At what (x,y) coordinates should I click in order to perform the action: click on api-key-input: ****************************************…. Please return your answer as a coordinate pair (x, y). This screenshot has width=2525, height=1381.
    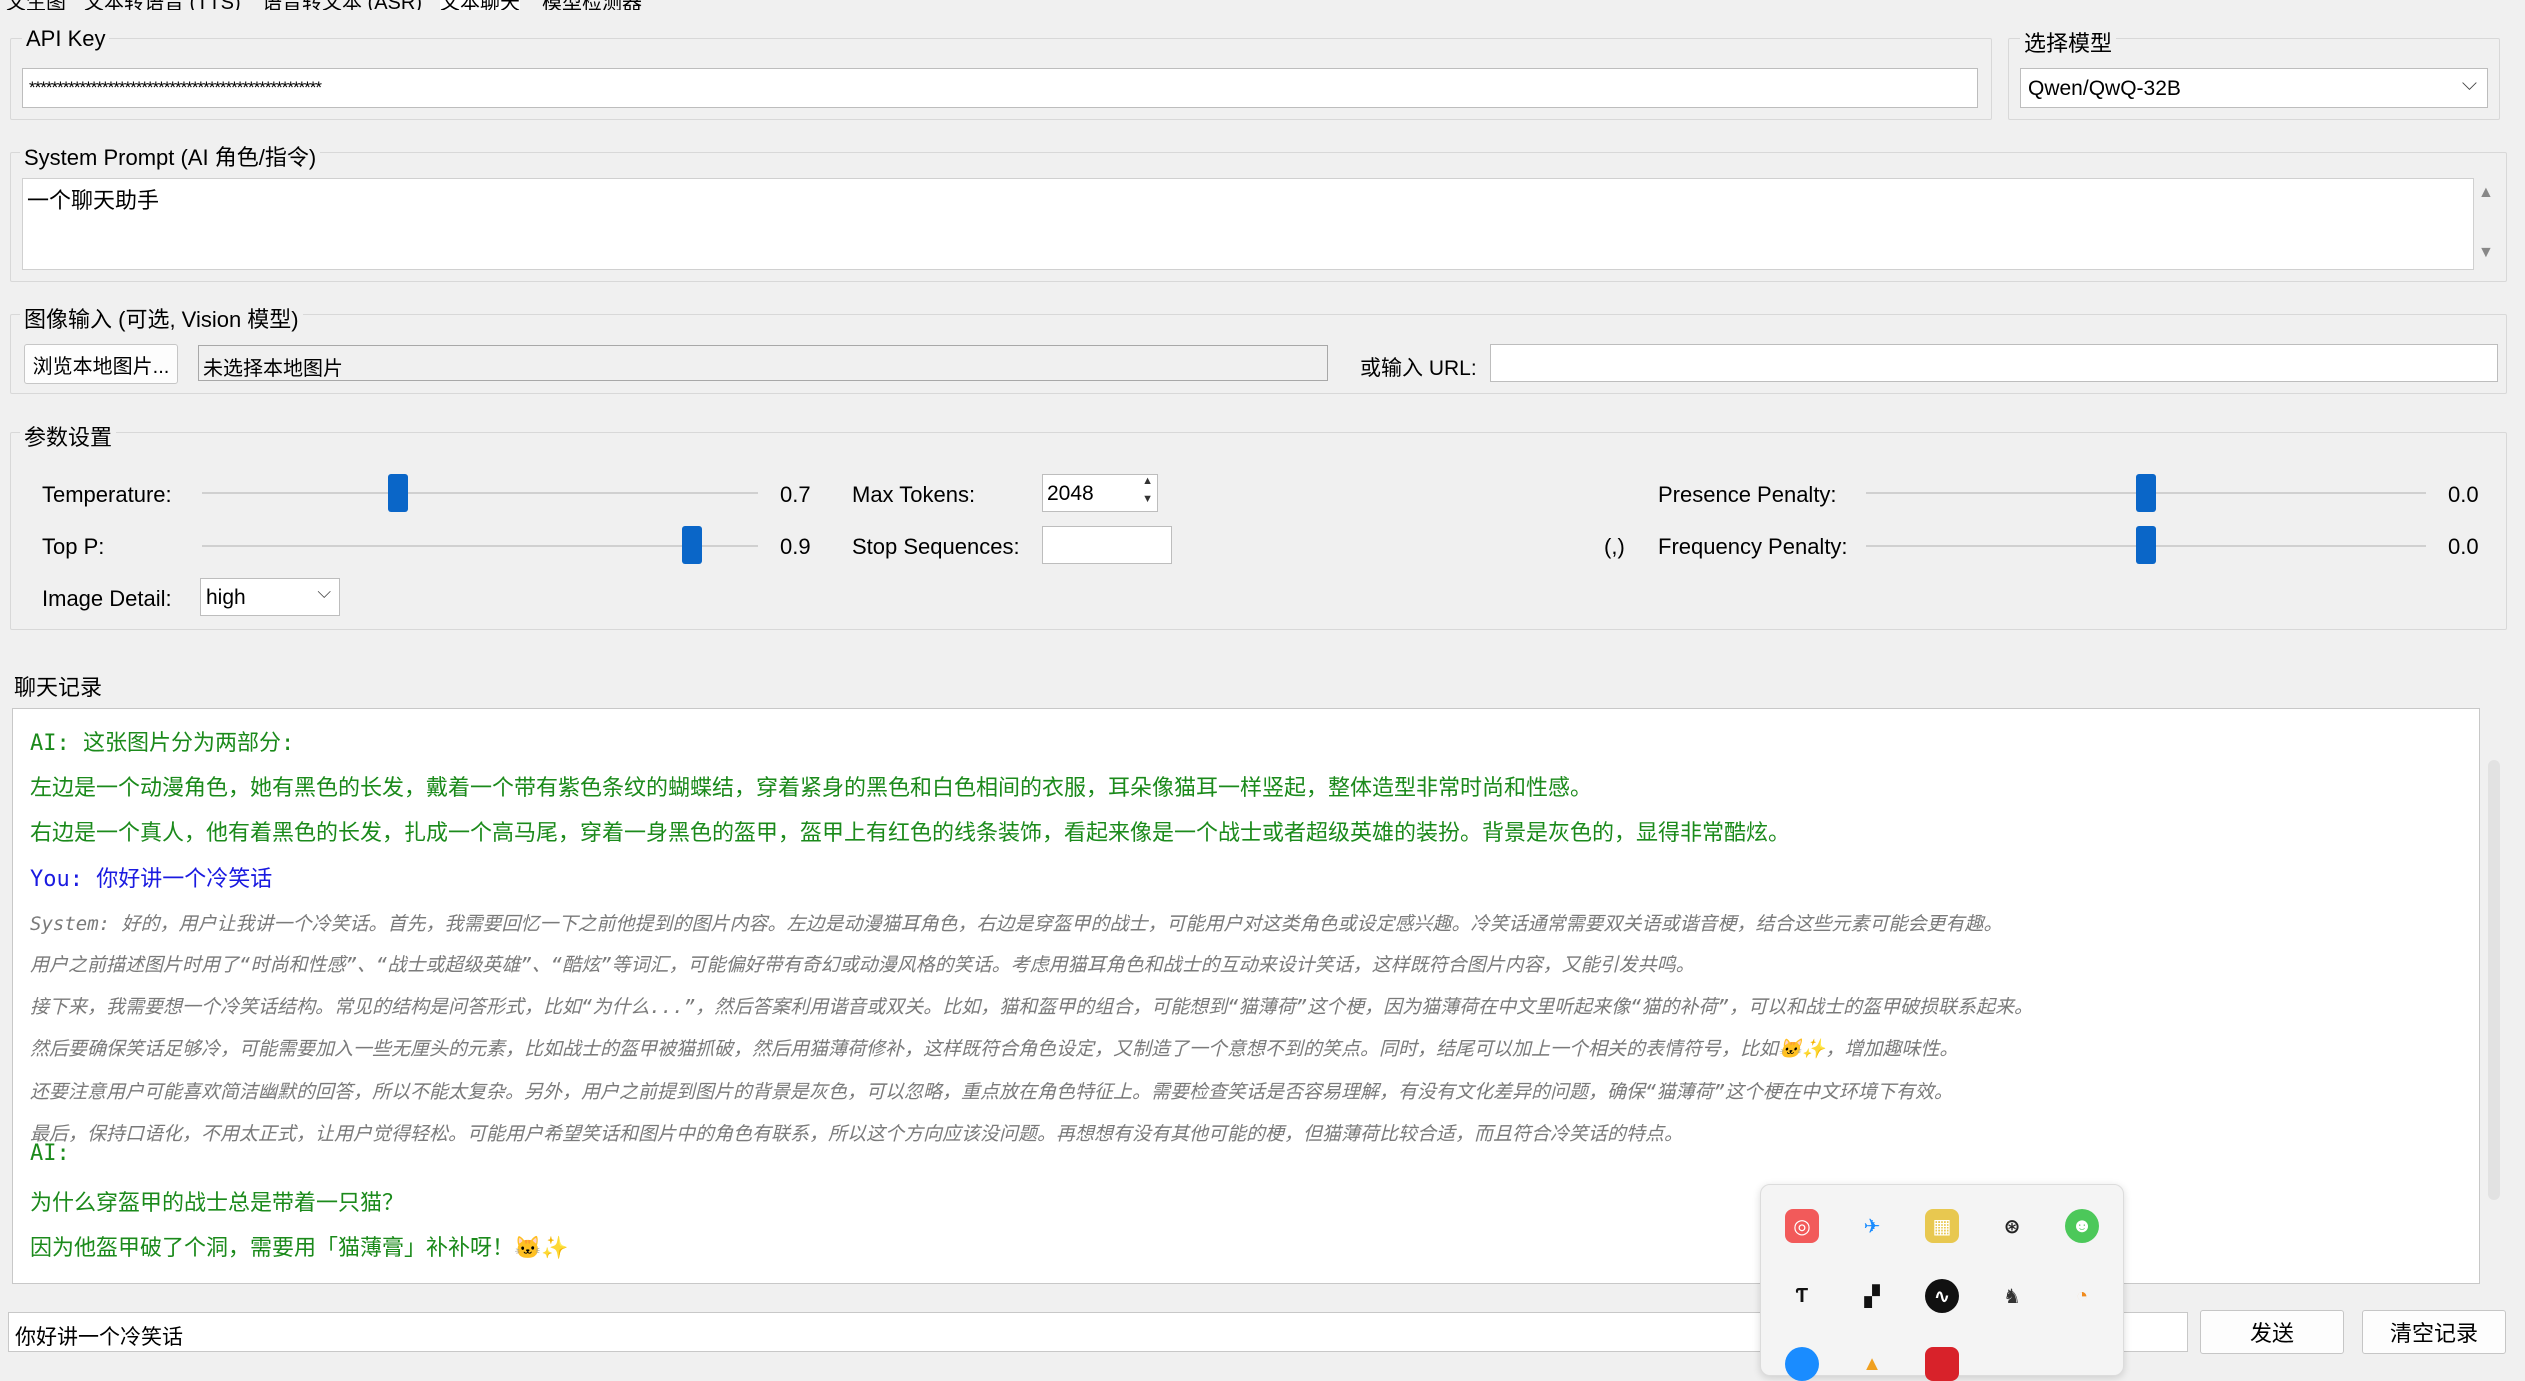
    Looking at the image, I should click on (1000, 88).